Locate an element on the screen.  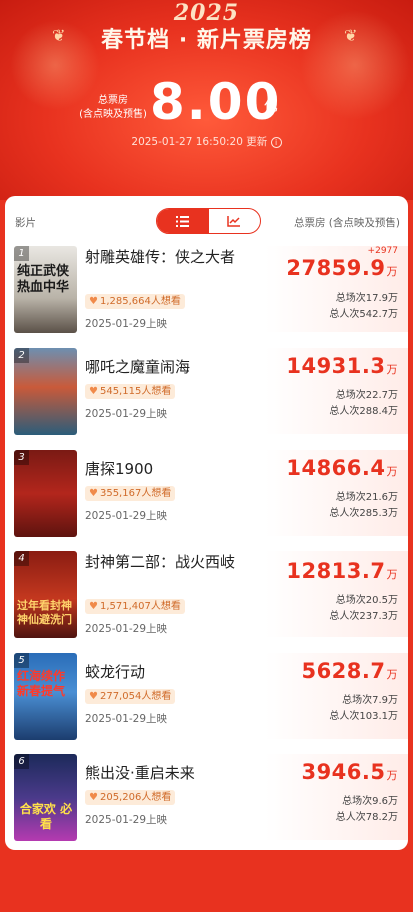
film-title: 哪吒之魔童闹海 is located at coordinates (138, 367).